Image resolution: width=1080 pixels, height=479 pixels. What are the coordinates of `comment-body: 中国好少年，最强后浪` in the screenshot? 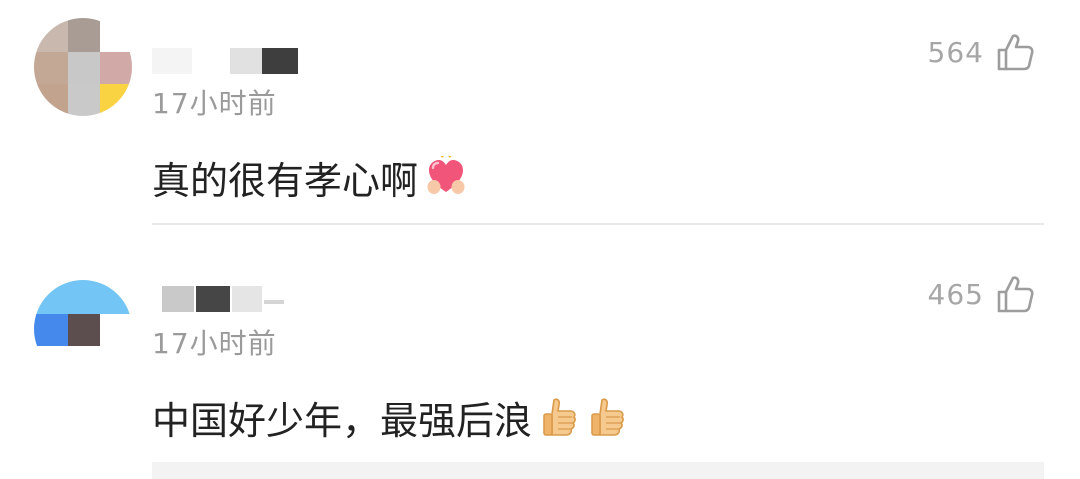 It's located at (342, 421).